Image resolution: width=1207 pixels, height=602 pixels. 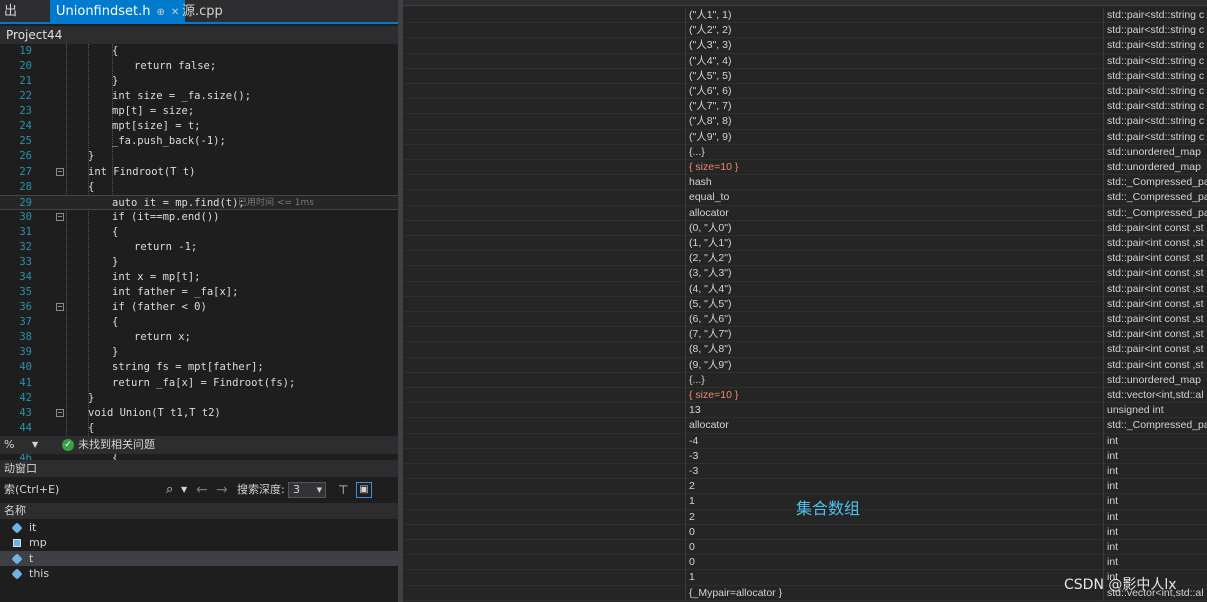 I want to click on watch-value: ("人1", 1), so click(x=894, y=15).